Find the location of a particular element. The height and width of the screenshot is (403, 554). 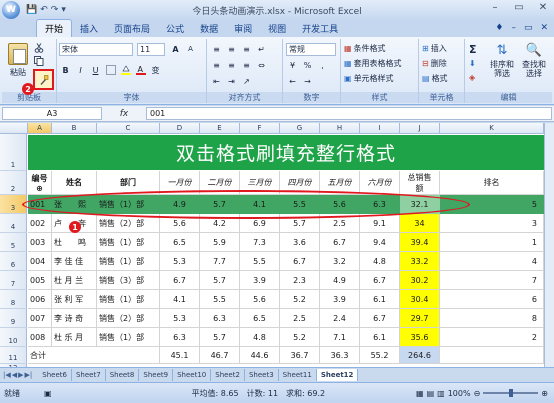

number-format-select: 常规 is located at coordinates (311, 49).